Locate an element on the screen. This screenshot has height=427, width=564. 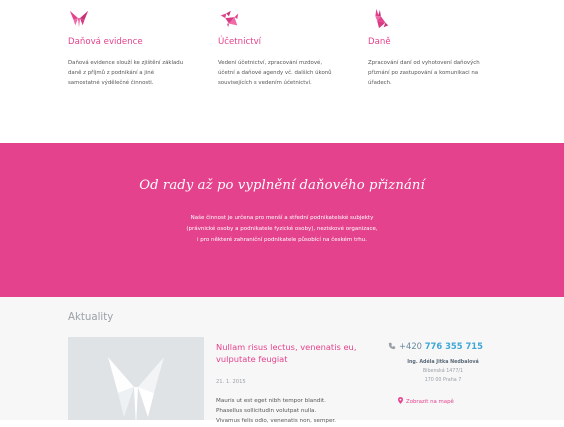
service-title: Daňová evidence is located at coordinates (105, 42).